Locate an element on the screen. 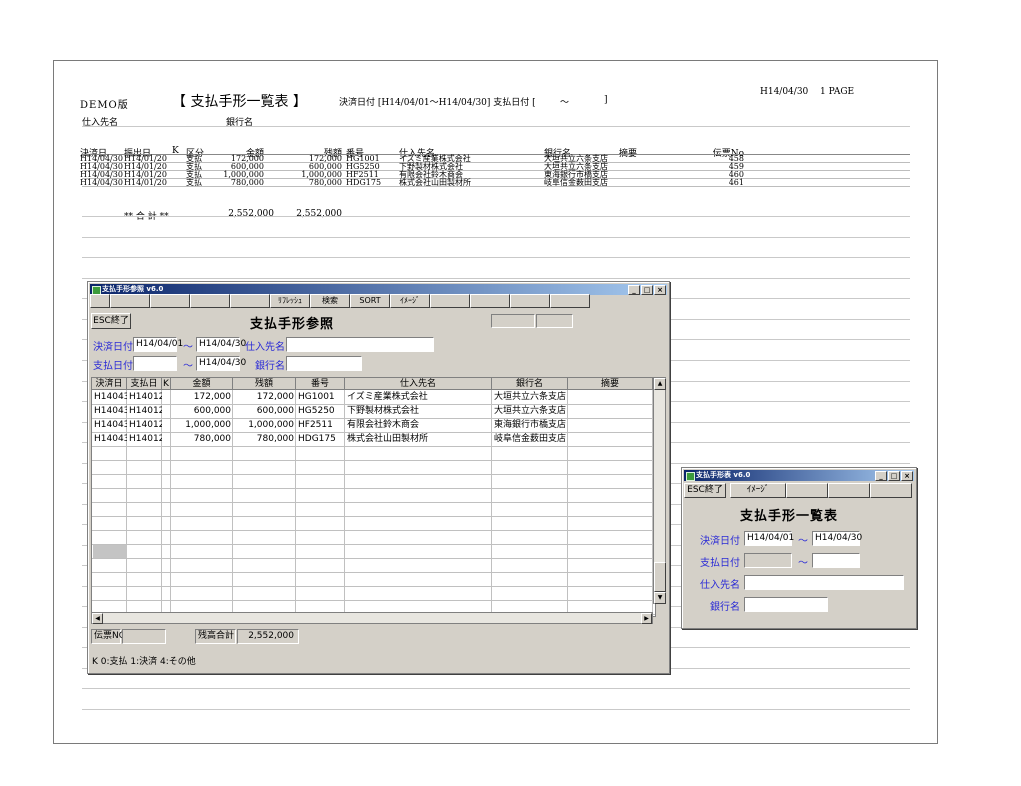  grid-column-header: 残額 is located at coordinates (264, 384).